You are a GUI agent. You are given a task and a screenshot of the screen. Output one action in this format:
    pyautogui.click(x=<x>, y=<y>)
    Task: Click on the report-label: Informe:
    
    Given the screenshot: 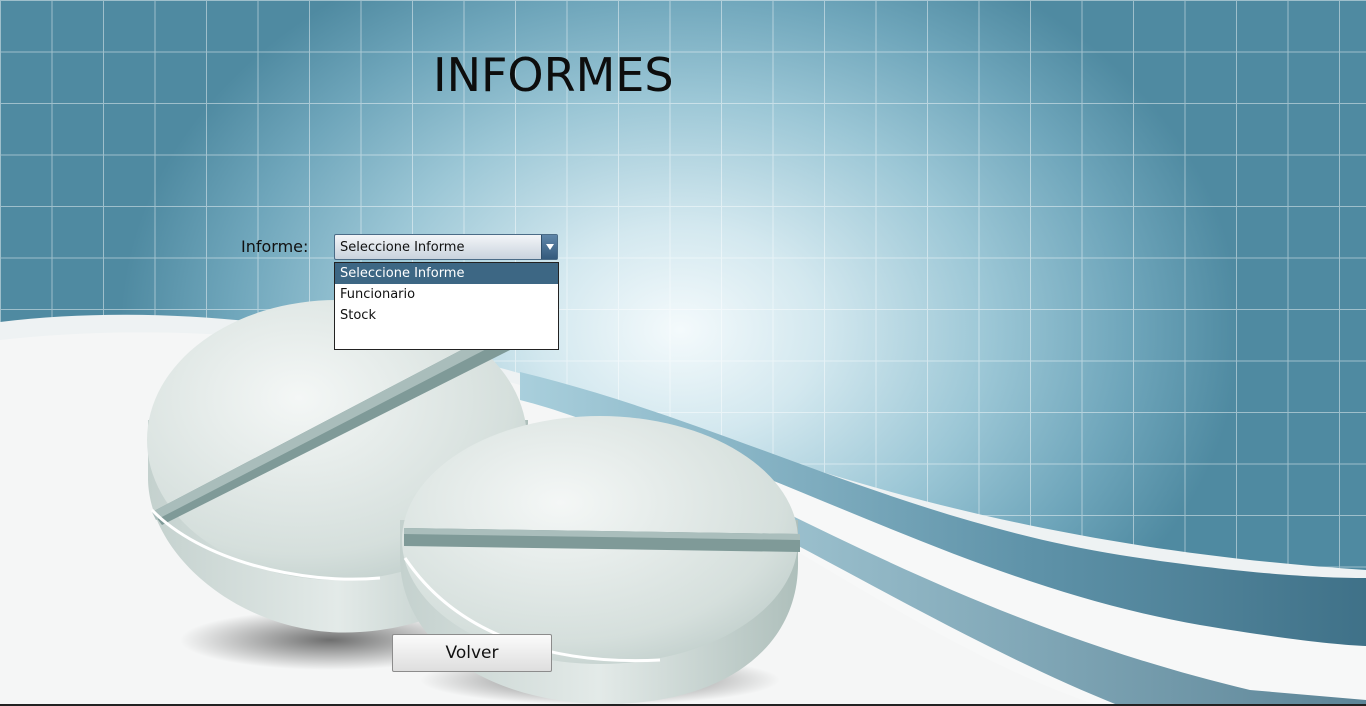 What is the action you would take?
    pyautogui.click(x=275, y=246)
    